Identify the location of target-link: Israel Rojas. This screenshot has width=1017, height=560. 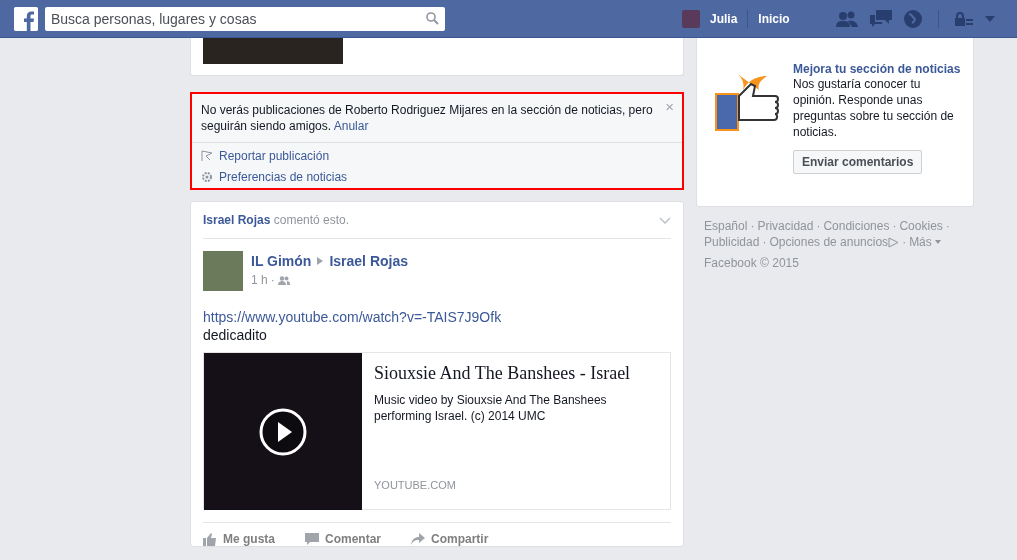
(369, 261).